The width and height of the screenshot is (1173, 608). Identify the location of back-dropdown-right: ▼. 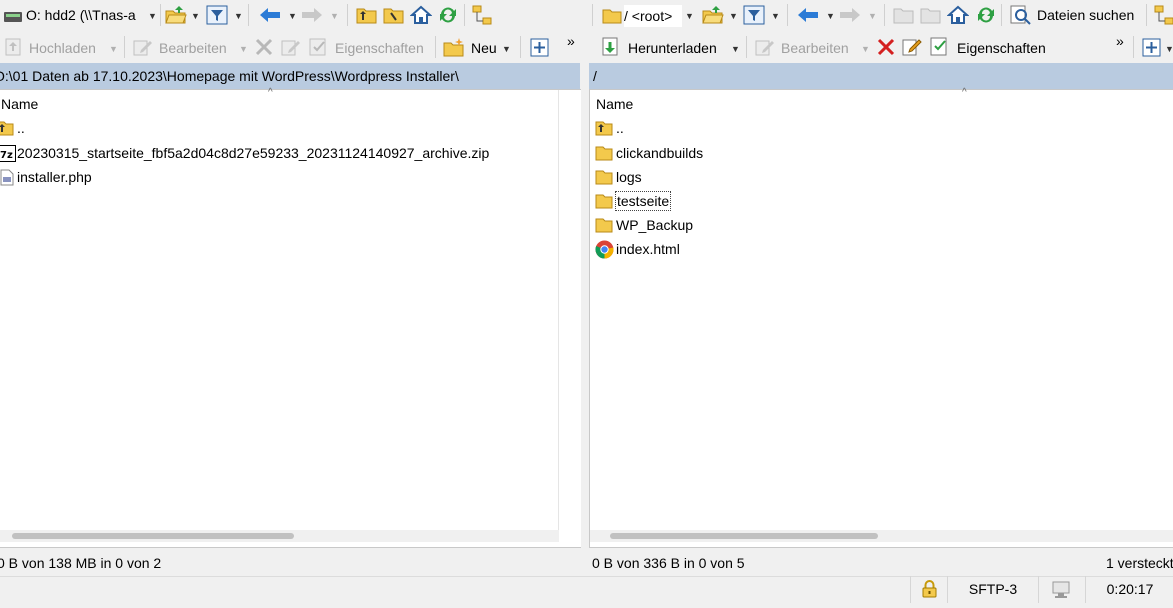
(830, 16).